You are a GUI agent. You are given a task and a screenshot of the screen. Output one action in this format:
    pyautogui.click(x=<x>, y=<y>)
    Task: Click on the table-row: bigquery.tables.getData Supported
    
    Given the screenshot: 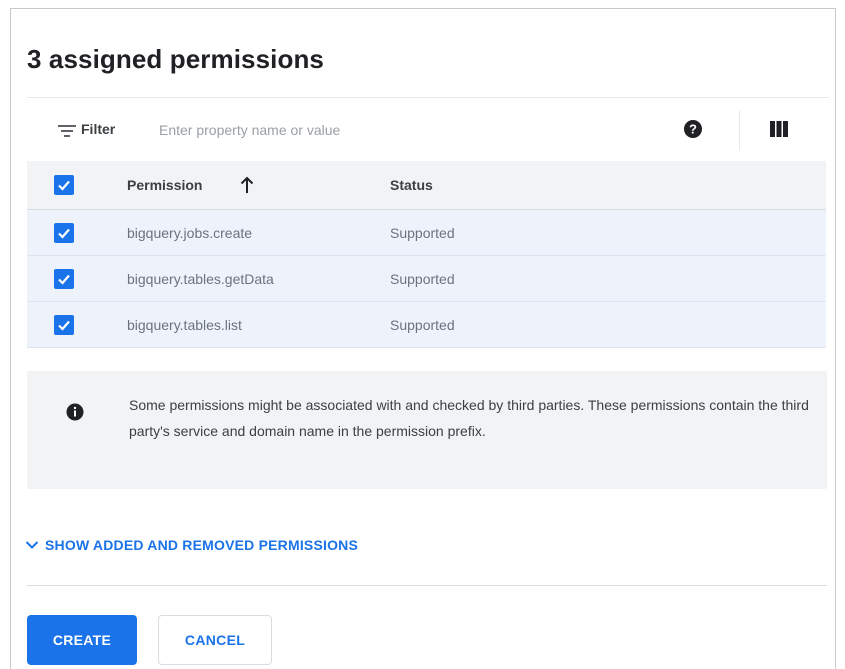 What is the action you would take?
    pyautogui.click(x=426, y=279)
    